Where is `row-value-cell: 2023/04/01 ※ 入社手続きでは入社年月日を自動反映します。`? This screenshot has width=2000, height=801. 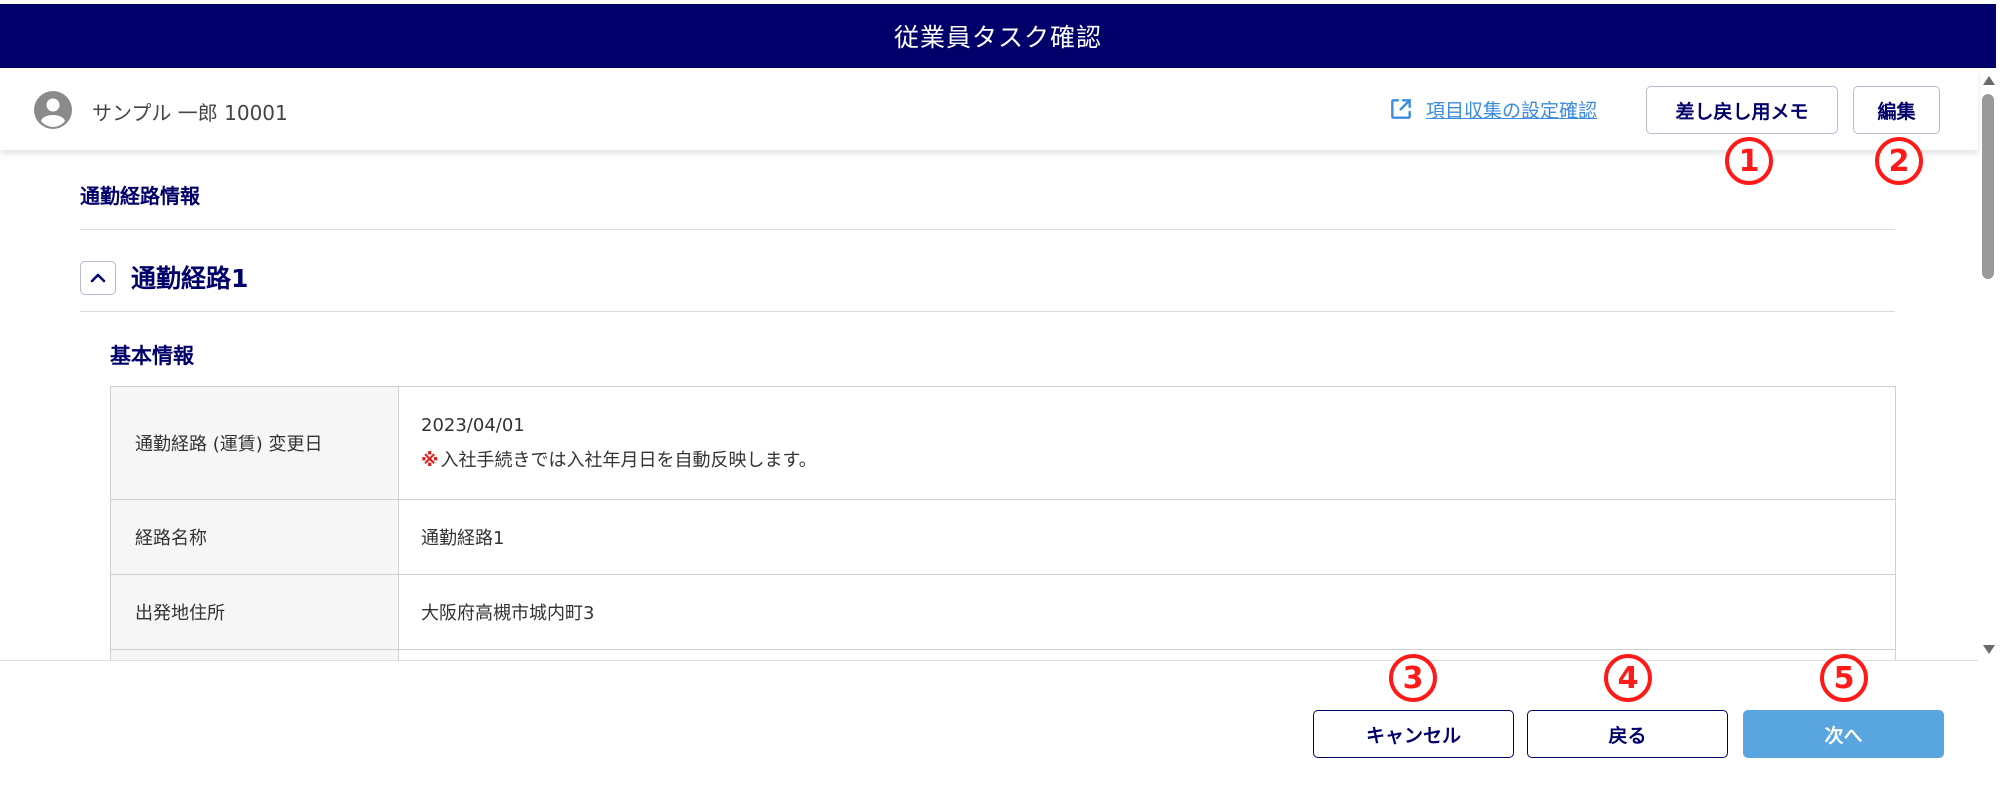 row-value-cell: 2023/04/01 ※ 入社手続きでは入社年月日を自動反映します。 is located at coordinates (1147, 443).